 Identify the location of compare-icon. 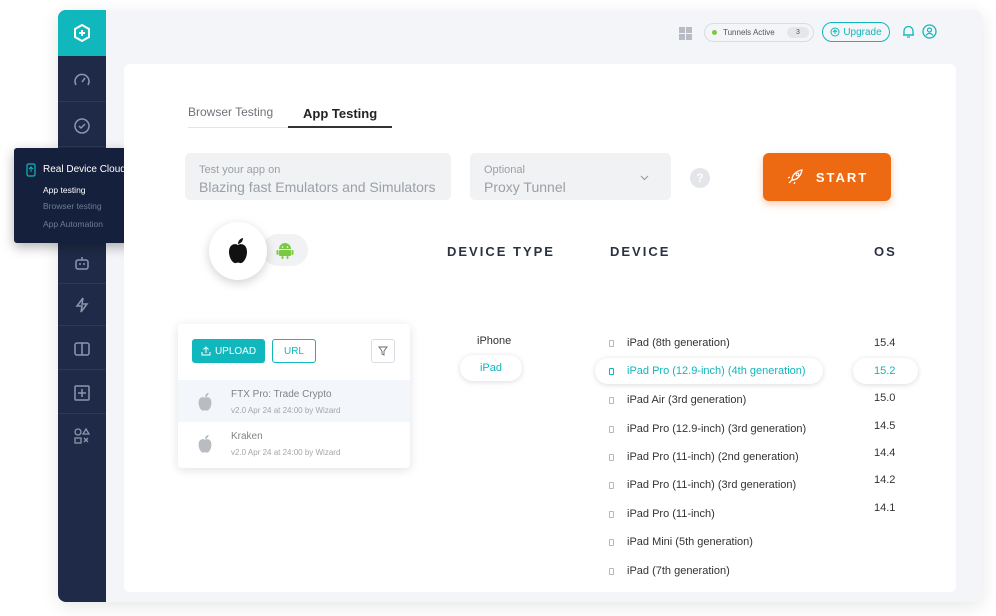
(82, 348).